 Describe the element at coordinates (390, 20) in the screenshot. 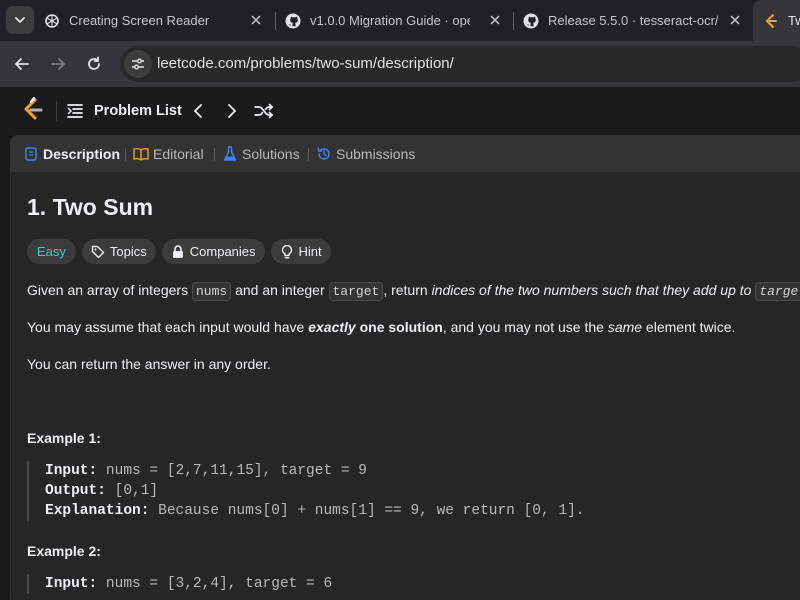

I see `tab-title: v1.0.0 Migration Guide · openai` at that location.